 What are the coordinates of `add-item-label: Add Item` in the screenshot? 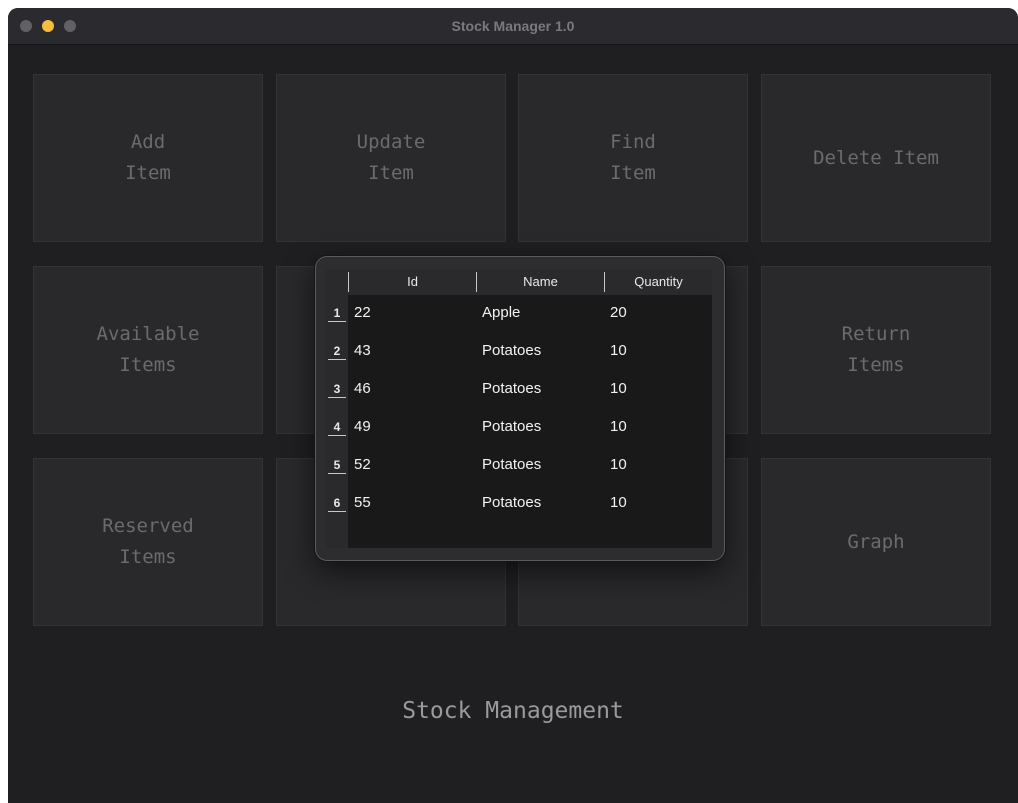 It's located at (148, 157).